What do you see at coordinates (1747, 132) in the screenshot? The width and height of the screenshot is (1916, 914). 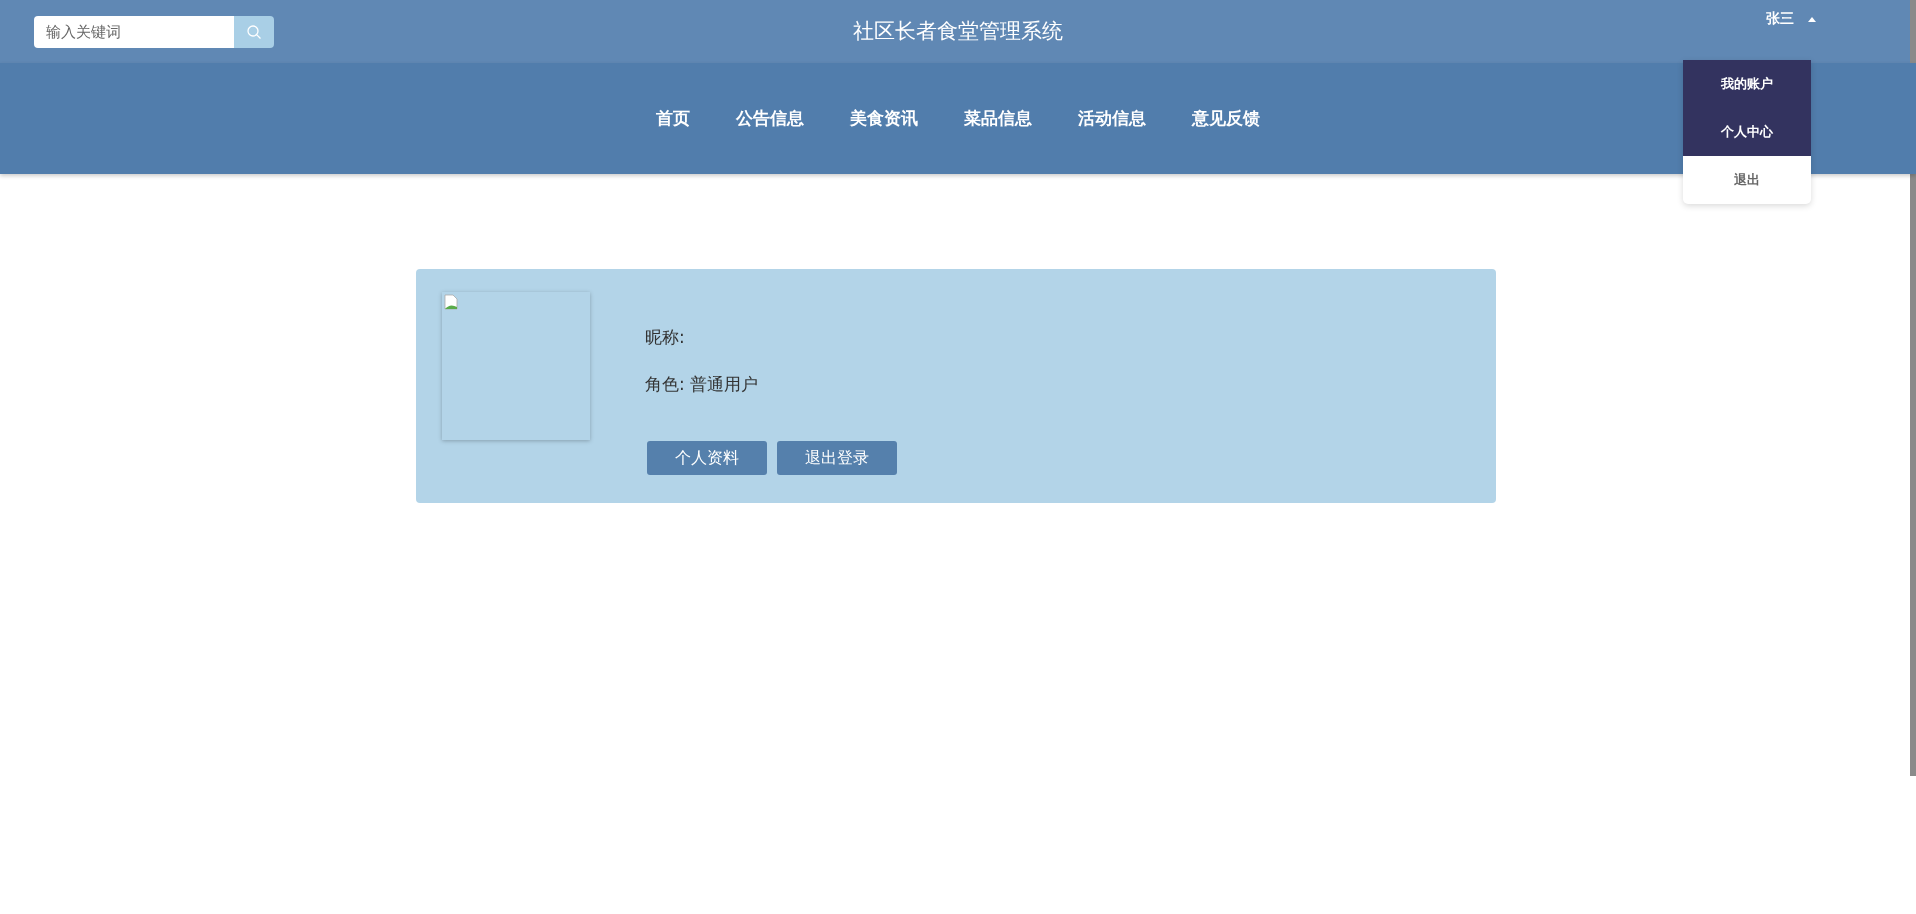 I see `menu-item: 个人中心` at bounding box center [1747, 132].